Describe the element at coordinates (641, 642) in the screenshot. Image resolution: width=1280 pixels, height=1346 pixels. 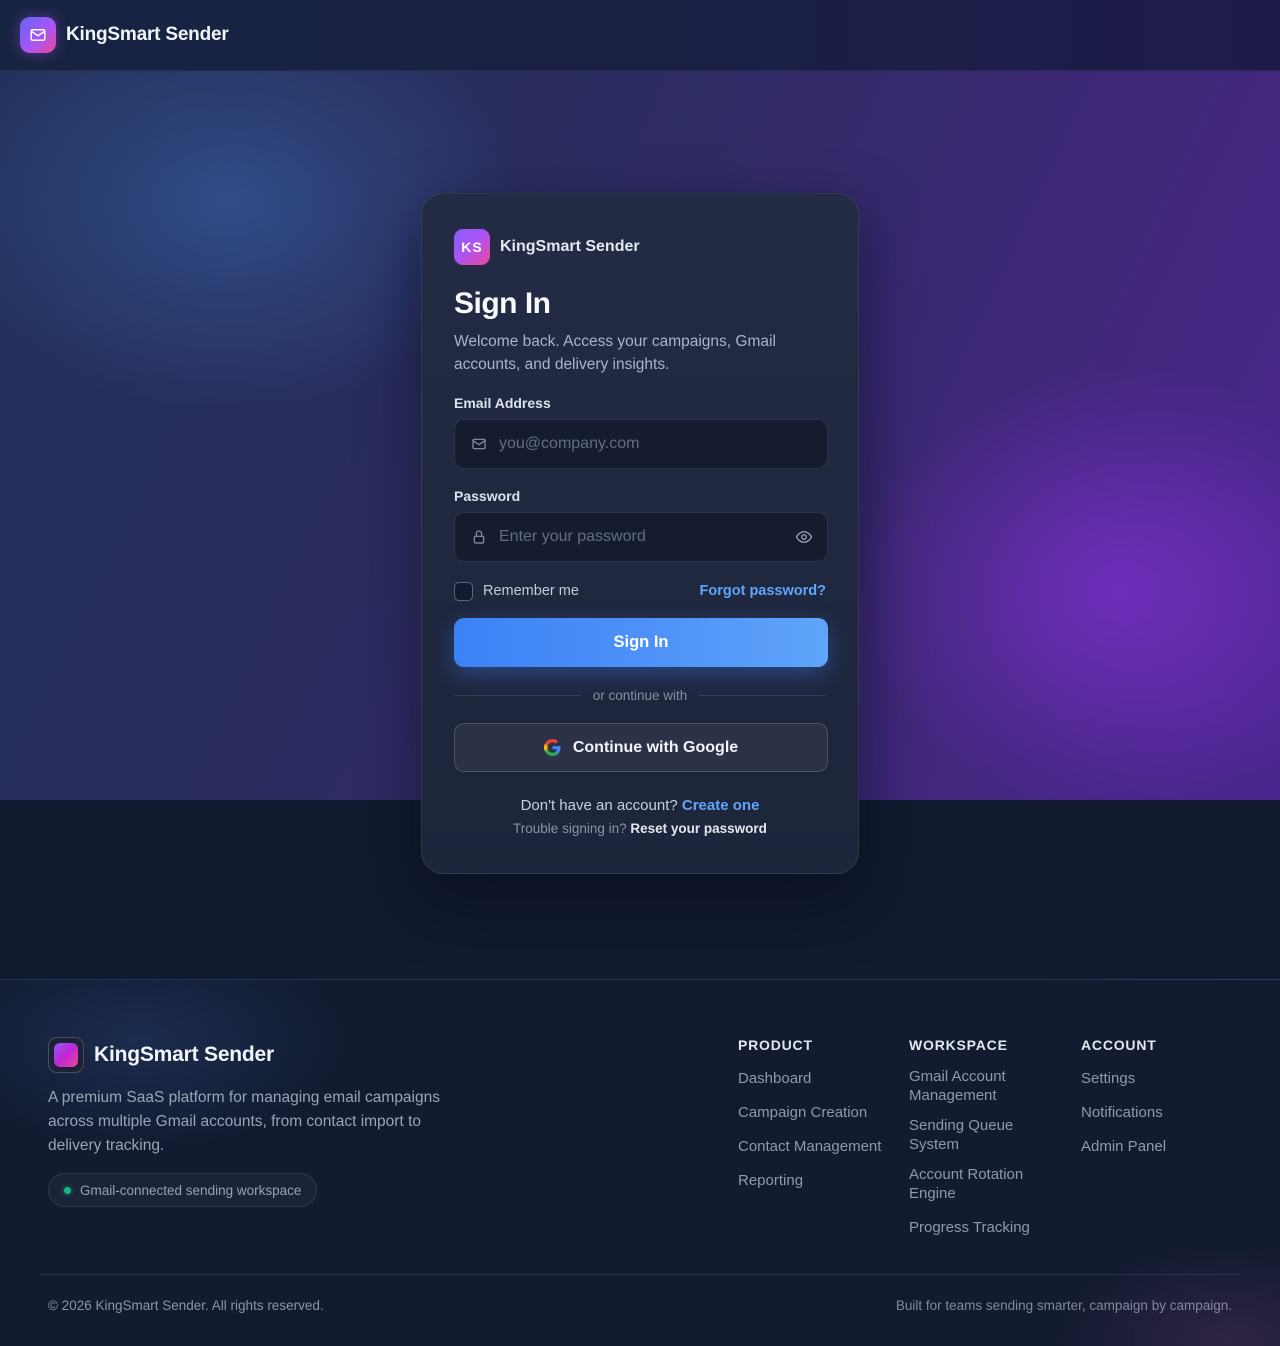
I see `sign-in-button: Sign In` at that location.